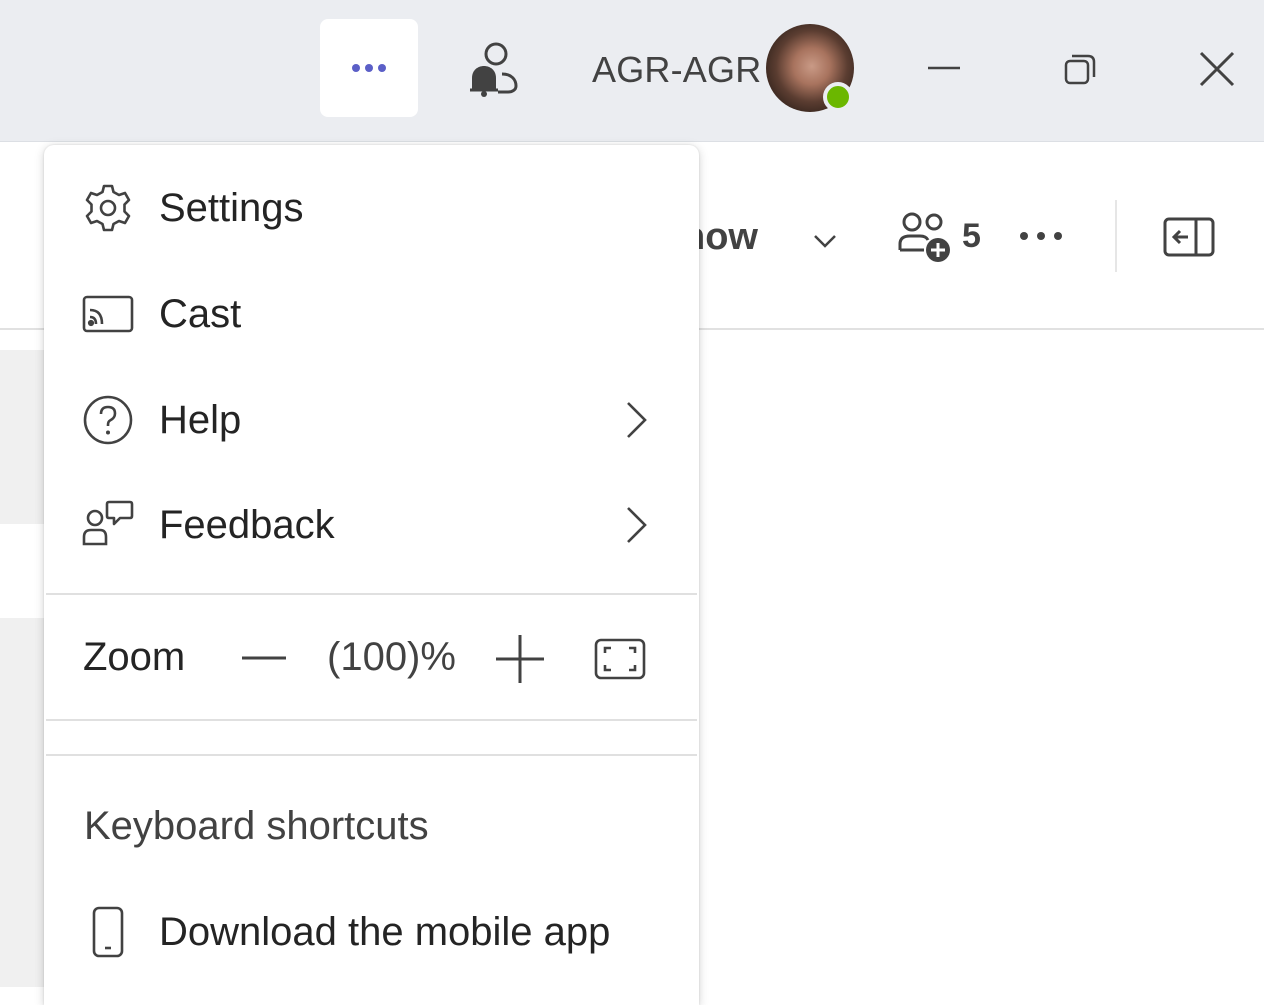 This screenshot has height=1005, width=1264. I want to click on menu-item-download-mobile-app: Download the mobile app, so click(371, 932).